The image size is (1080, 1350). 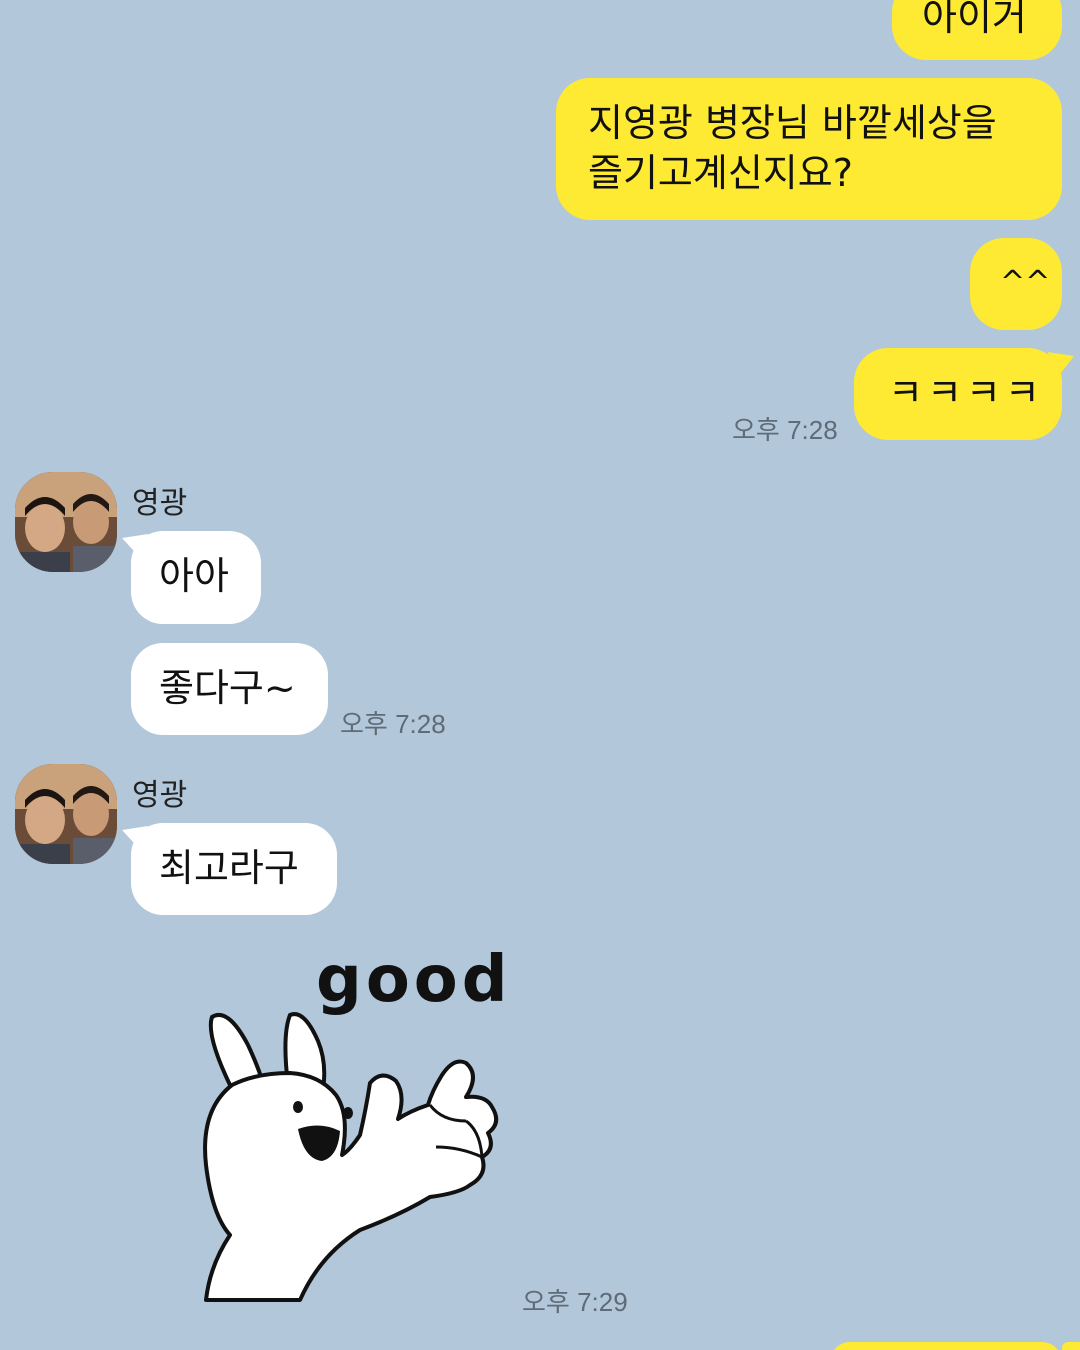 What do you see at coordinates (575, 1302) in the screenshot?
I see `message-timestamp: 오후 7:29` at bounding box center [575, 1302].